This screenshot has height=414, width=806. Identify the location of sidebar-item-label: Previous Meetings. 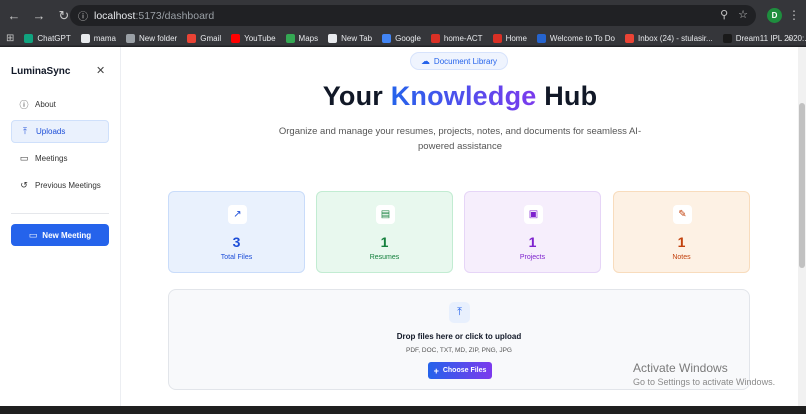
(68, 185).